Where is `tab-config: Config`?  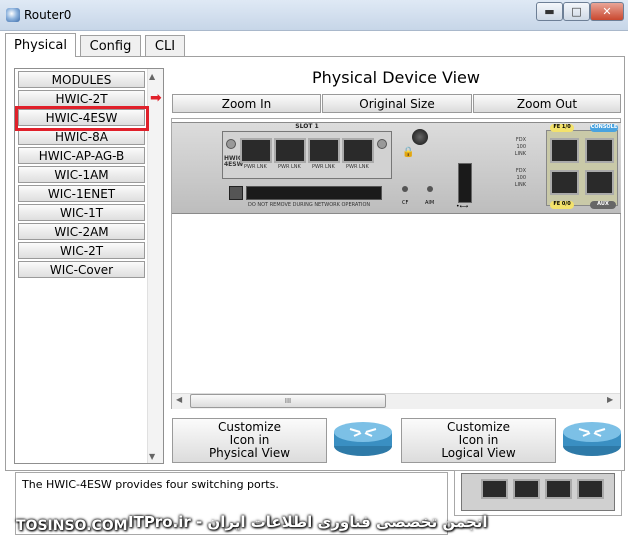
tab-config: Config is located at coordinates (110, 45).